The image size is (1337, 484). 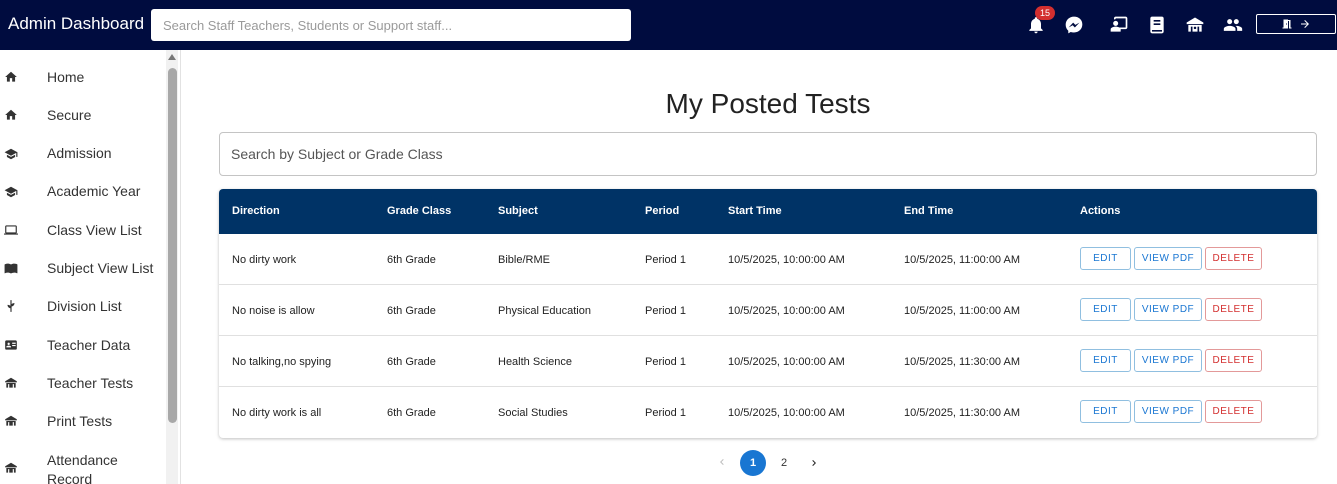 I want to click on sidebar-item-label: Admission, so click(x=79, y=153).